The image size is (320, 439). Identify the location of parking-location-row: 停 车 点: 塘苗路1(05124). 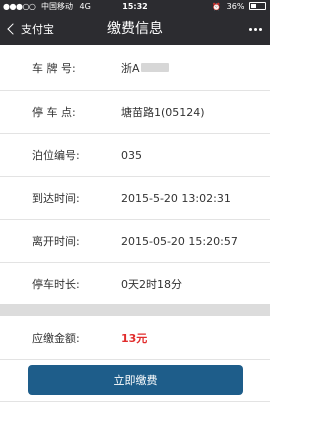
(135, 112).